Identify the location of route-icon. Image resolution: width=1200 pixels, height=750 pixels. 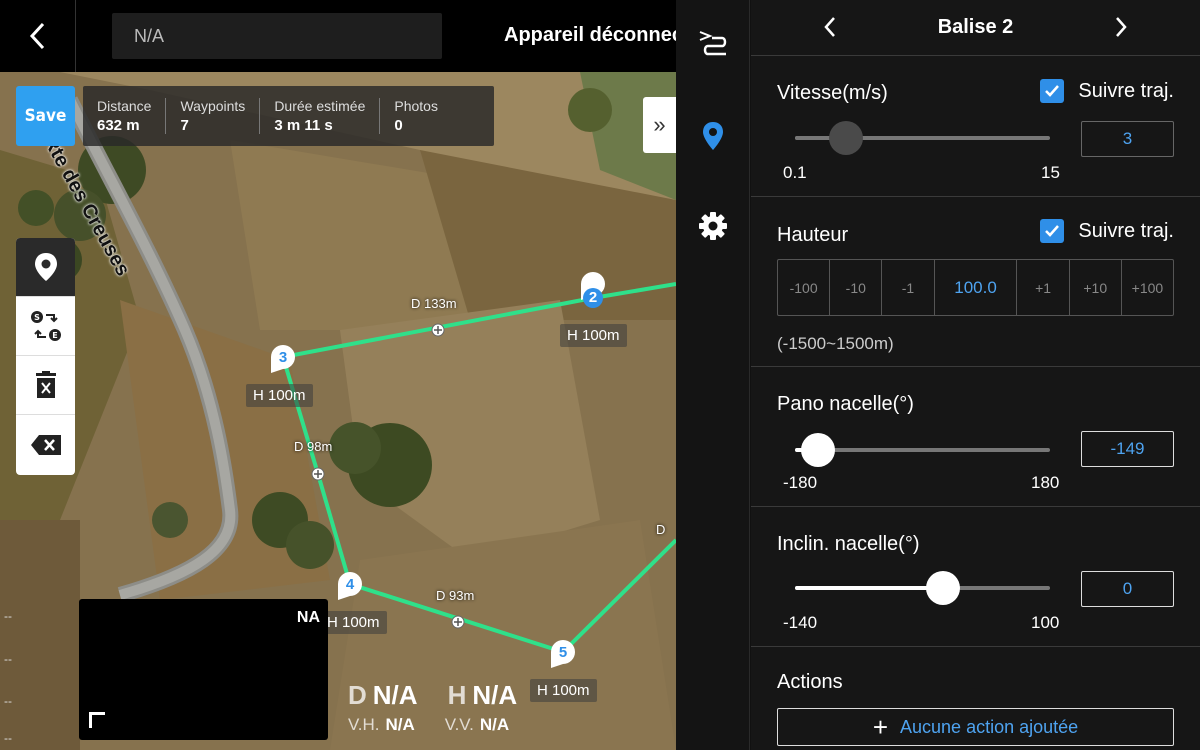
(713, 43).